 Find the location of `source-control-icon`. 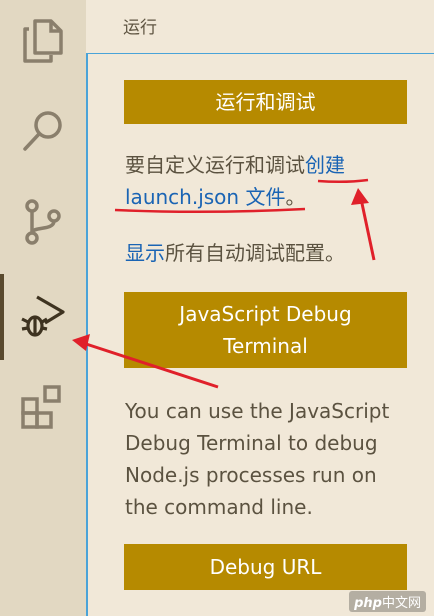

source-control-icon is located at coordinates (43, 222).